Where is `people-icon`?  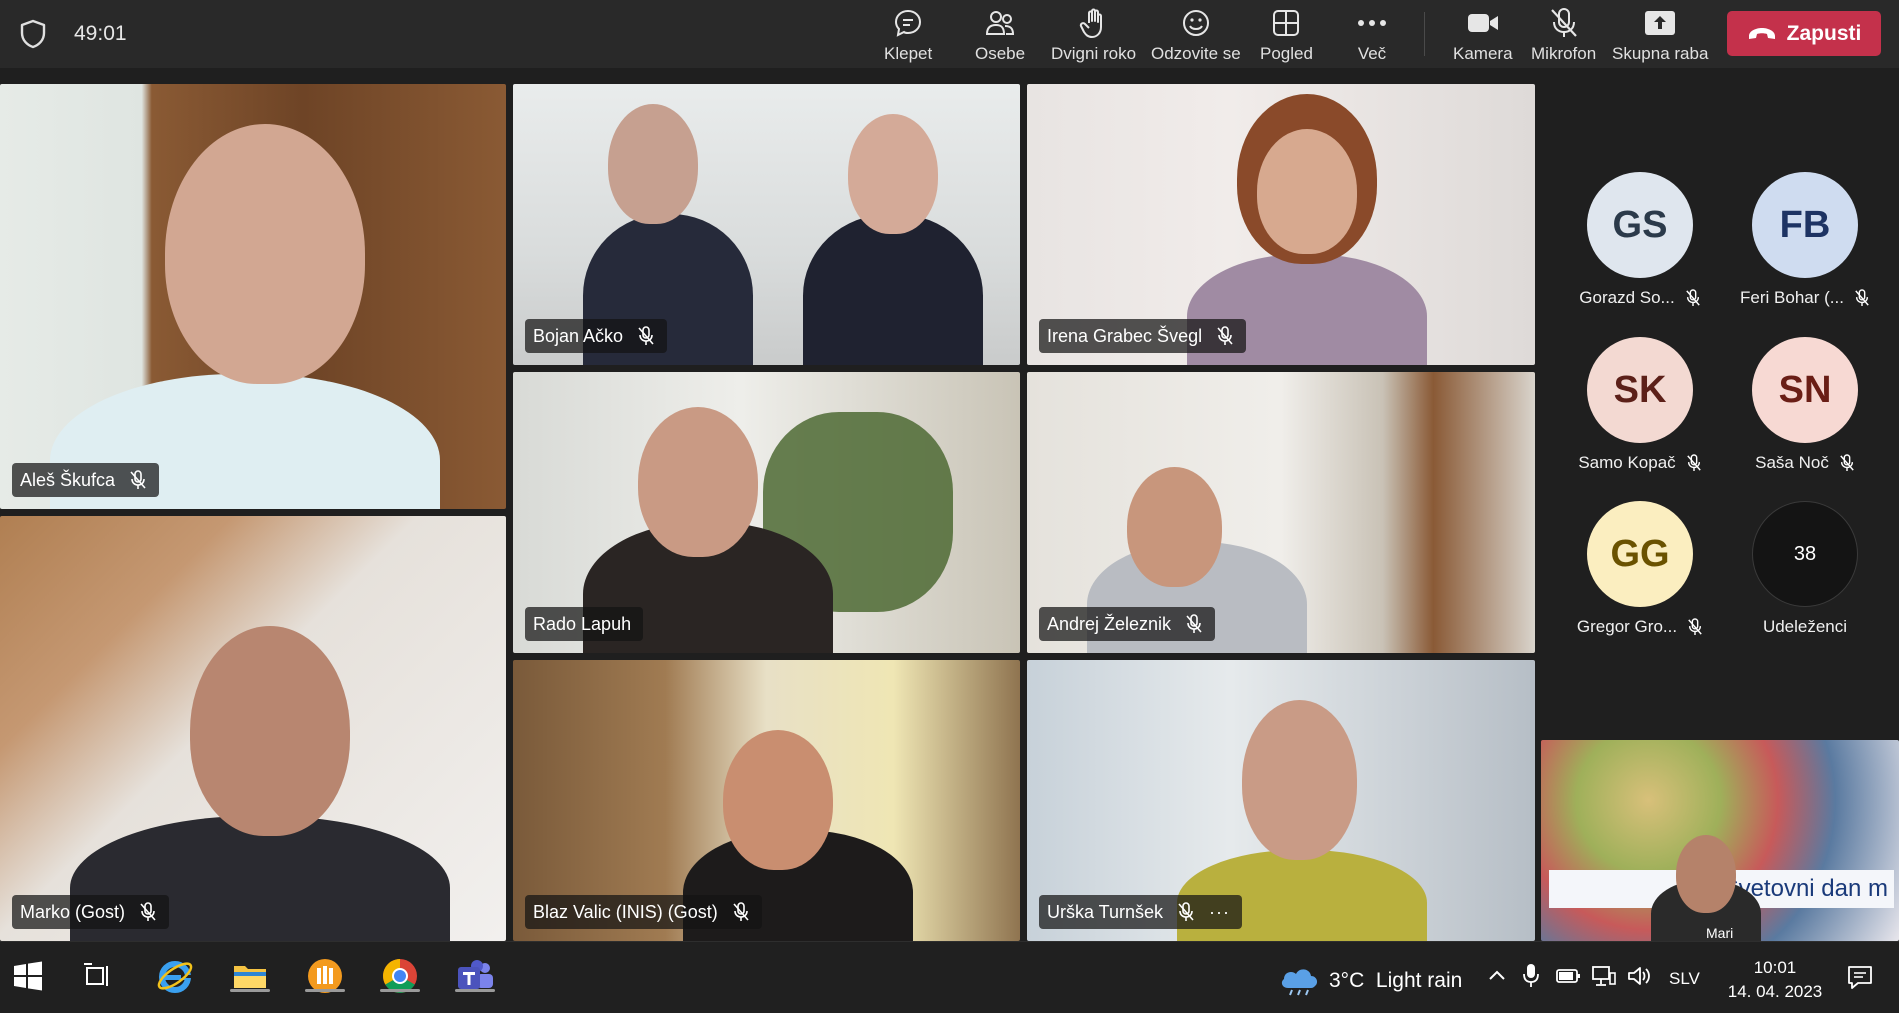
people-icon is located at coordinates (1000, 23).